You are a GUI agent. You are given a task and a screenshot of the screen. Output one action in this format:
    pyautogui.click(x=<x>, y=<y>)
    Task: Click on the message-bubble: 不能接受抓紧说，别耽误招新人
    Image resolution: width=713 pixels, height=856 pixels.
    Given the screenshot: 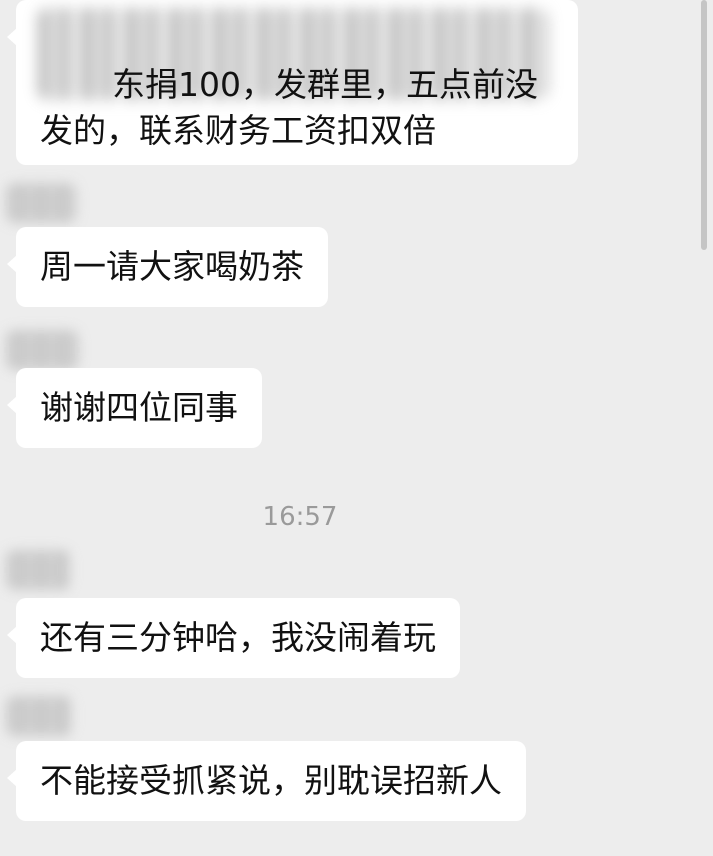 What is the action you would take?
    pyautogui.click(x=266, y=781)
    